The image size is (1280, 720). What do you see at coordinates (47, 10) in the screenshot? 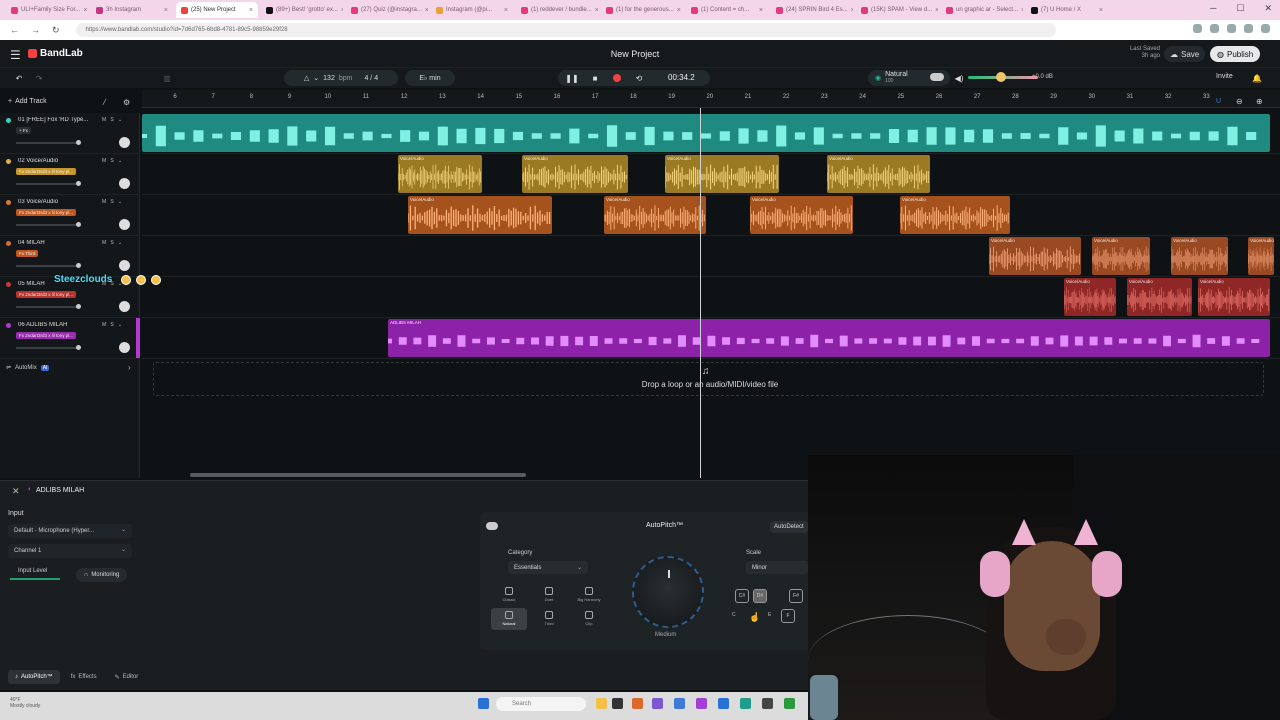
I see `browser-tab: ULI+Family Size For... ×` at bounding box center [47, 10].